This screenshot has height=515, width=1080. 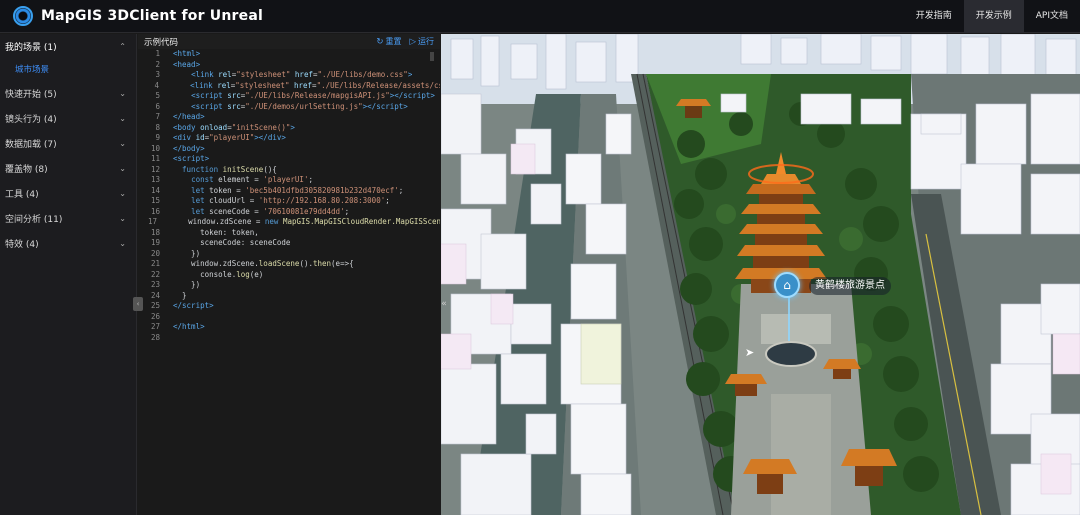 What do you see at coordinates (68, 168) in the screenshot?
I see `sidebar-group-overlays: 覆盖物 (8) ⌄` at bounding box center [68, 168].